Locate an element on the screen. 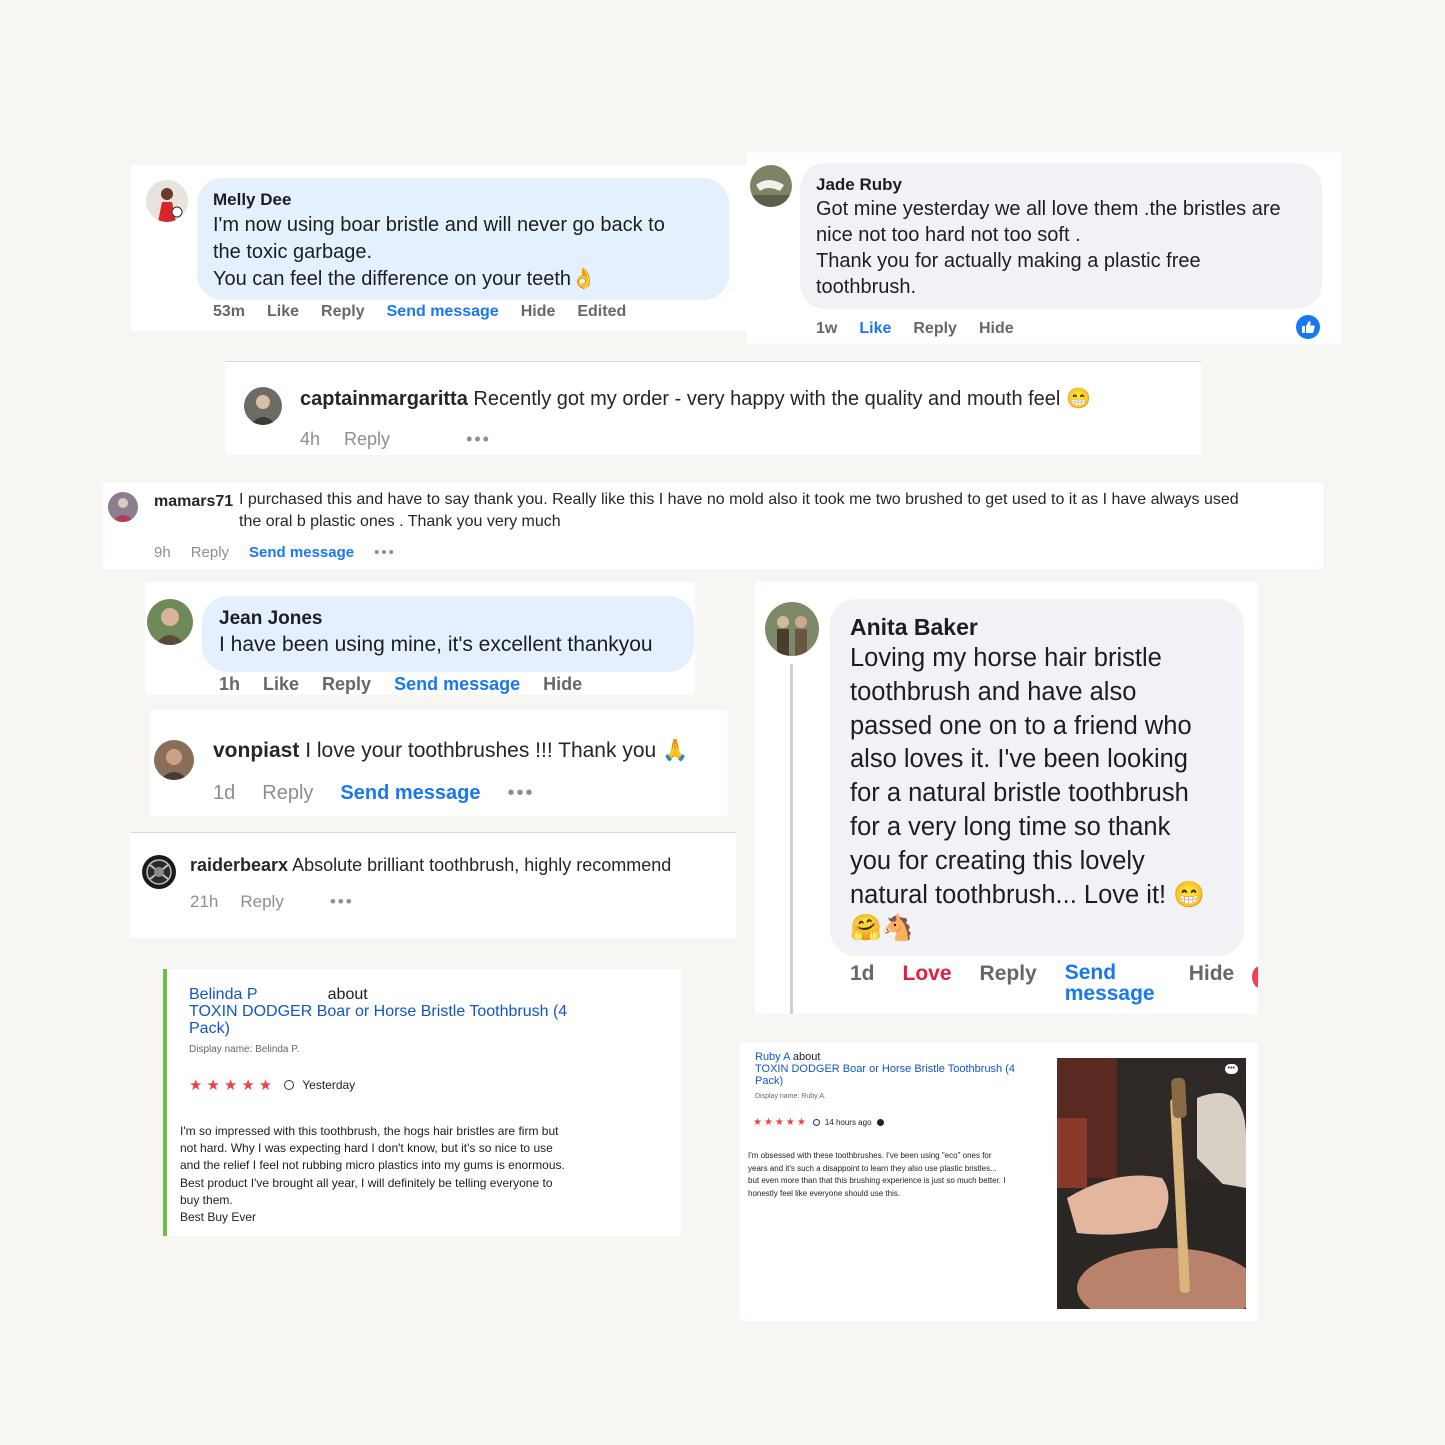 The width and height of the screenshot is (1445, 1445). commenter-name: Anita Baker is located at coordinates (914, 627).